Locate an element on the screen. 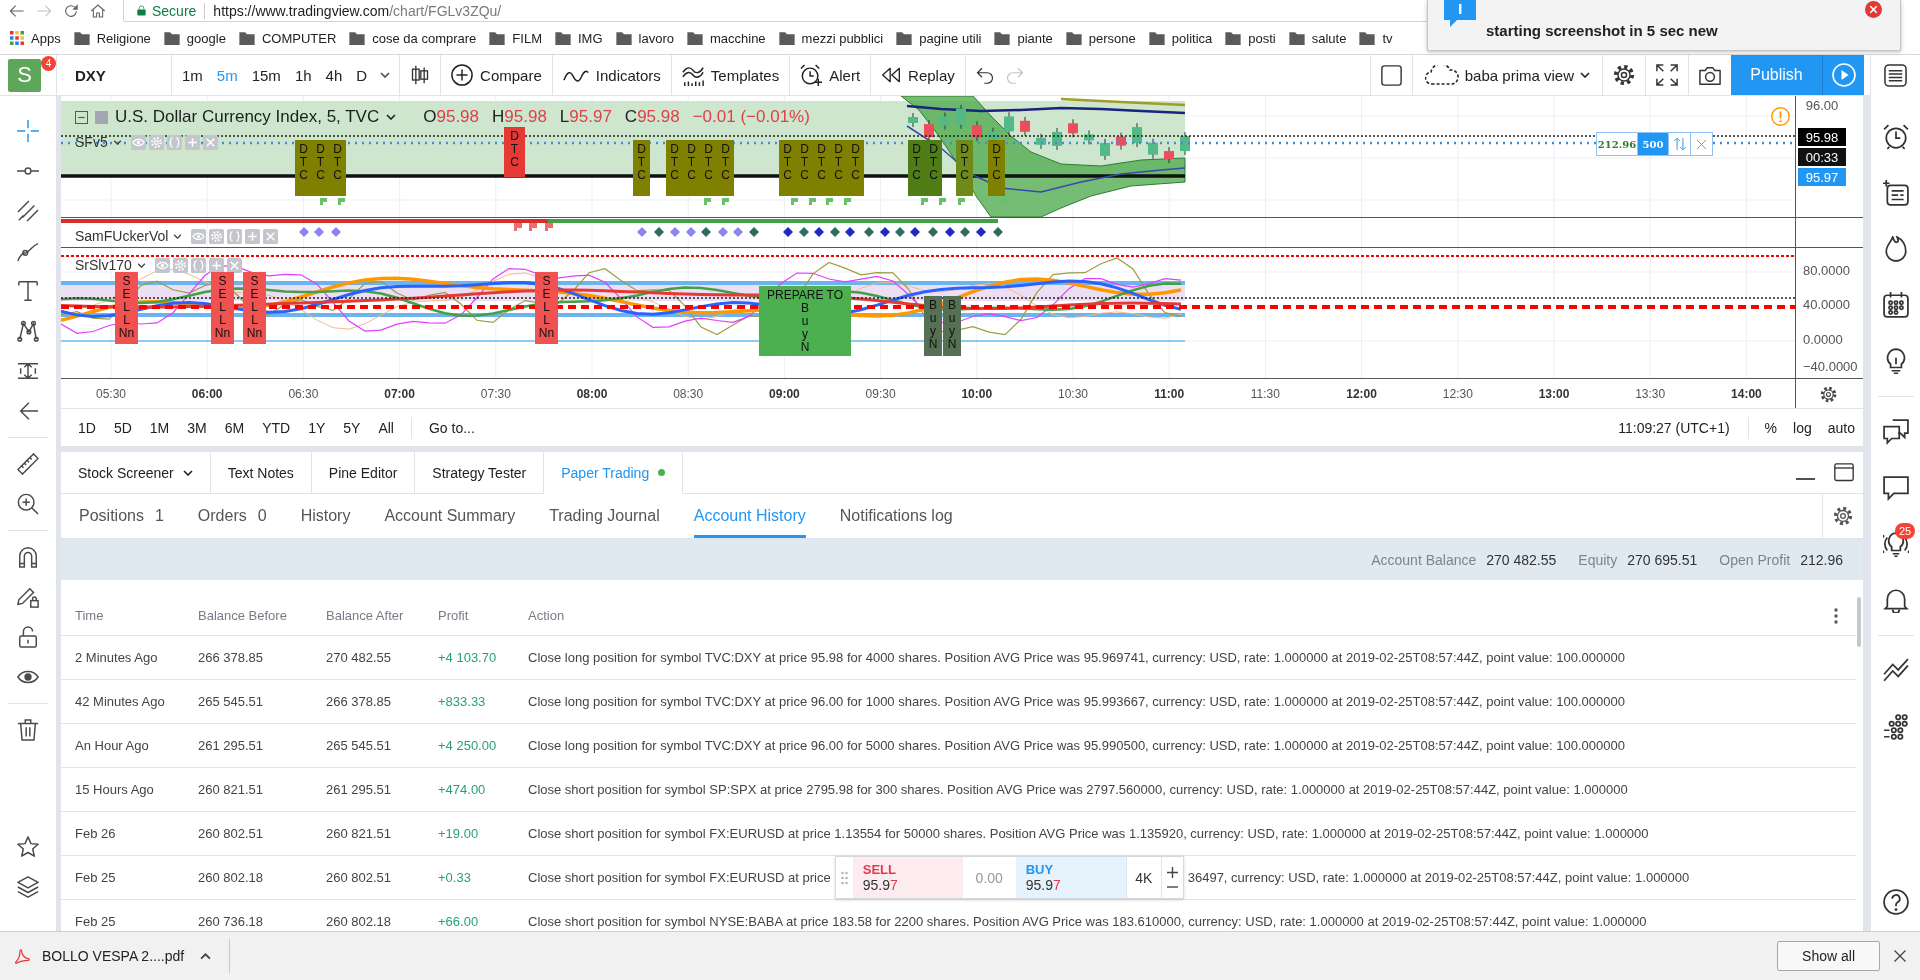 The height and width of the screenshot is (980, 1920). alarm-clock-icon is located at coordinates (1895, 137).